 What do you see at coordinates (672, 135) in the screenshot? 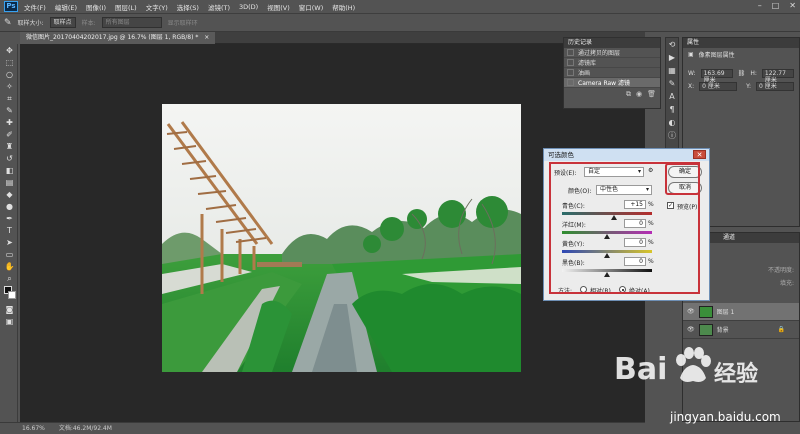
I see `info-panel-icon: ⓘ` at bounding box center [672, 135].